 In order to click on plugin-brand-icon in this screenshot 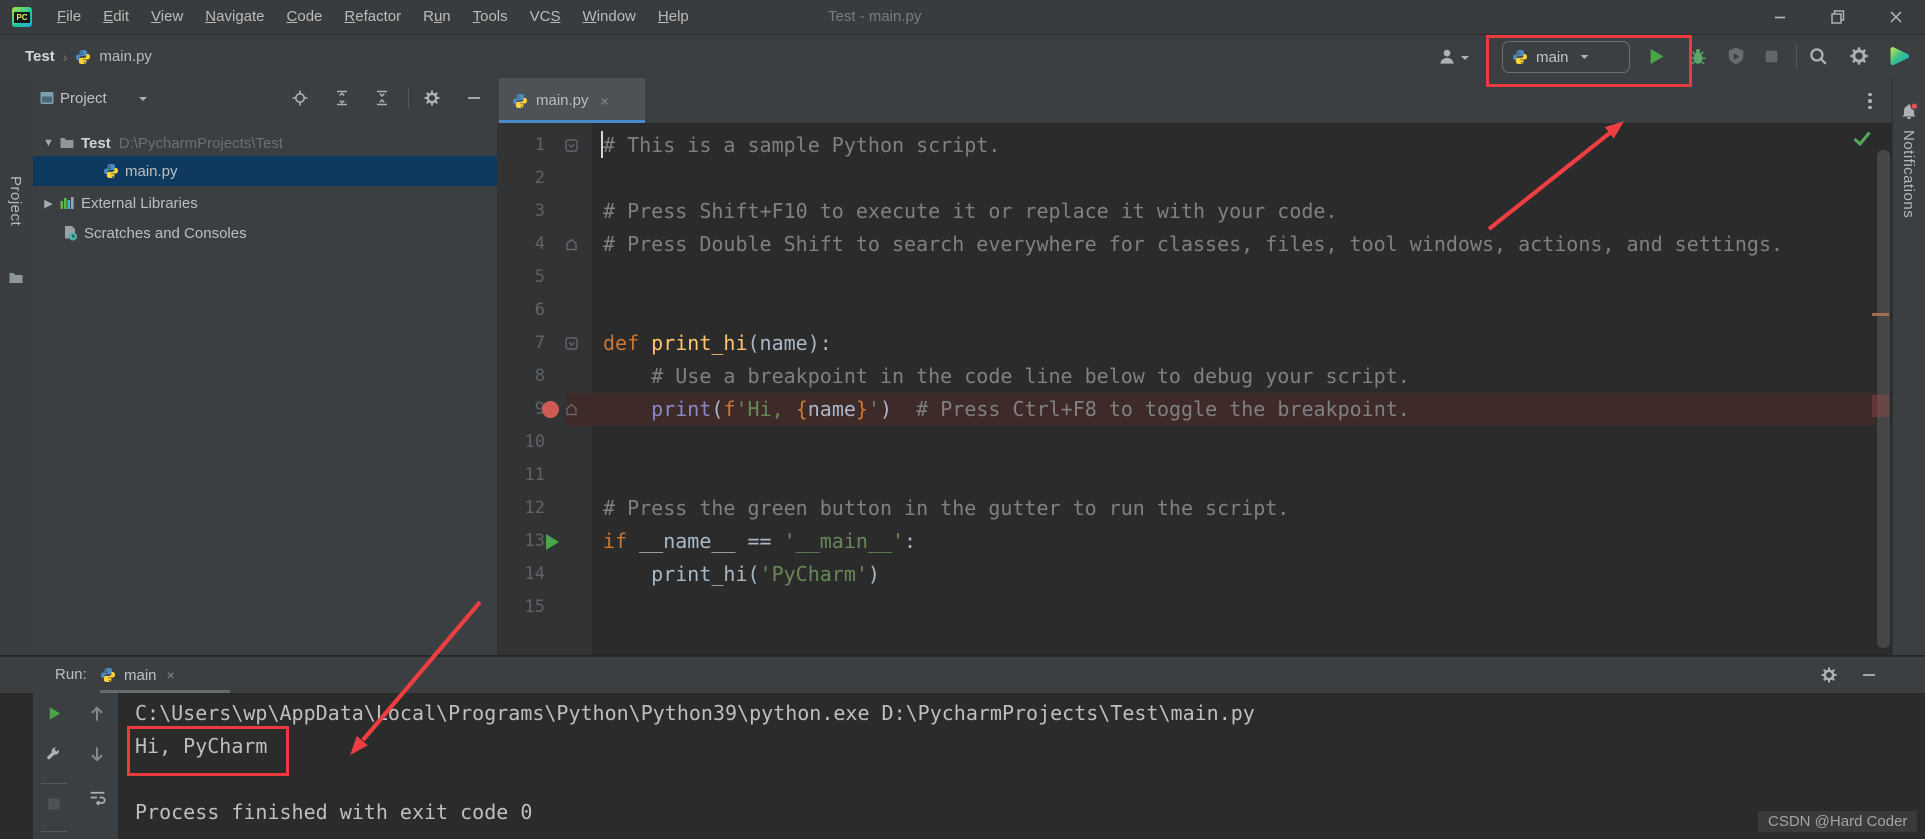, I will do `click(1900, 56)`.